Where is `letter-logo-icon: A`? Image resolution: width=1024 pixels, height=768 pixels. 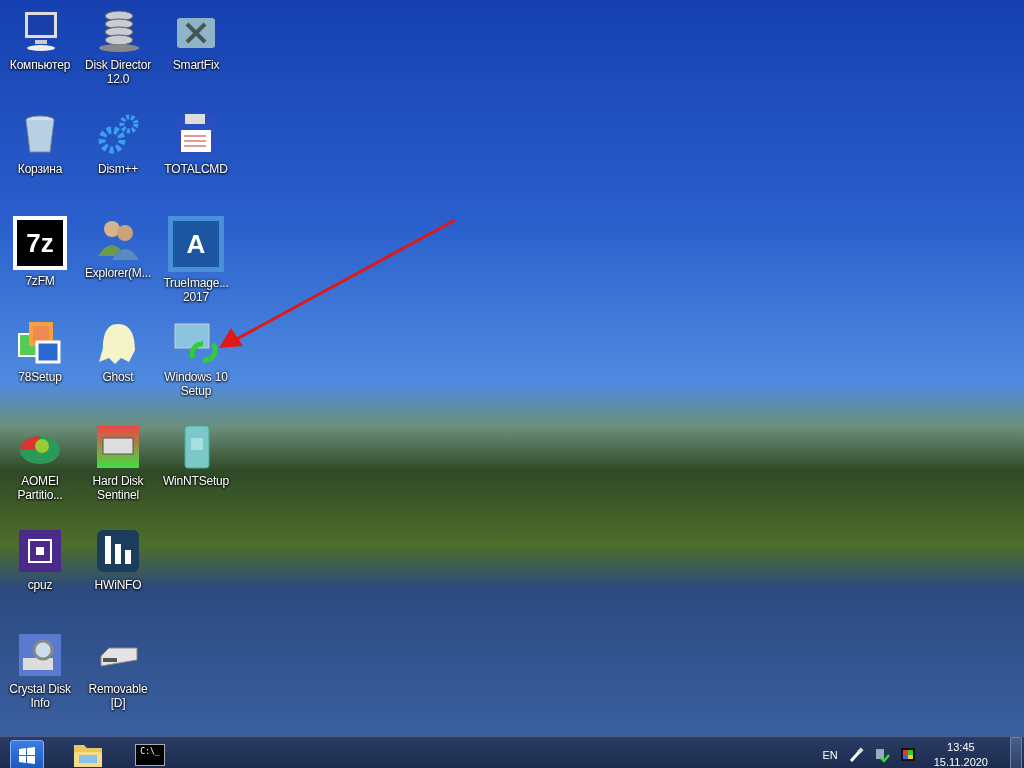
letter-logo-icon: A is located at coordinates (196, 244).